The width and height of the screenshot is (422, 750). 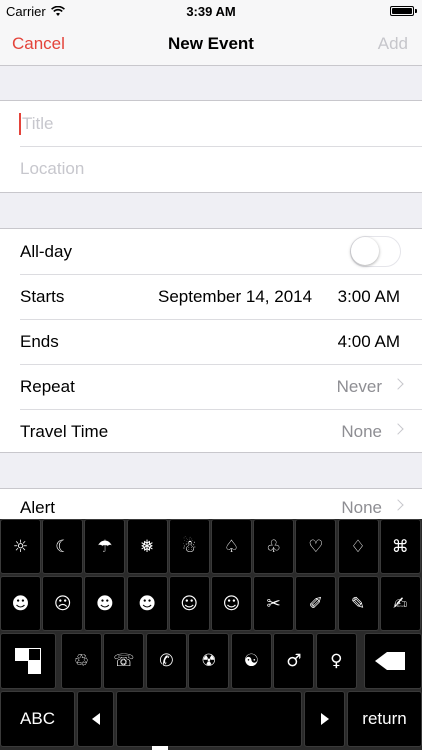 What do you see at coordinates (124, 661) in the screenshot?
I see `telephone-key: ☏` at bounding box center [124, 661].